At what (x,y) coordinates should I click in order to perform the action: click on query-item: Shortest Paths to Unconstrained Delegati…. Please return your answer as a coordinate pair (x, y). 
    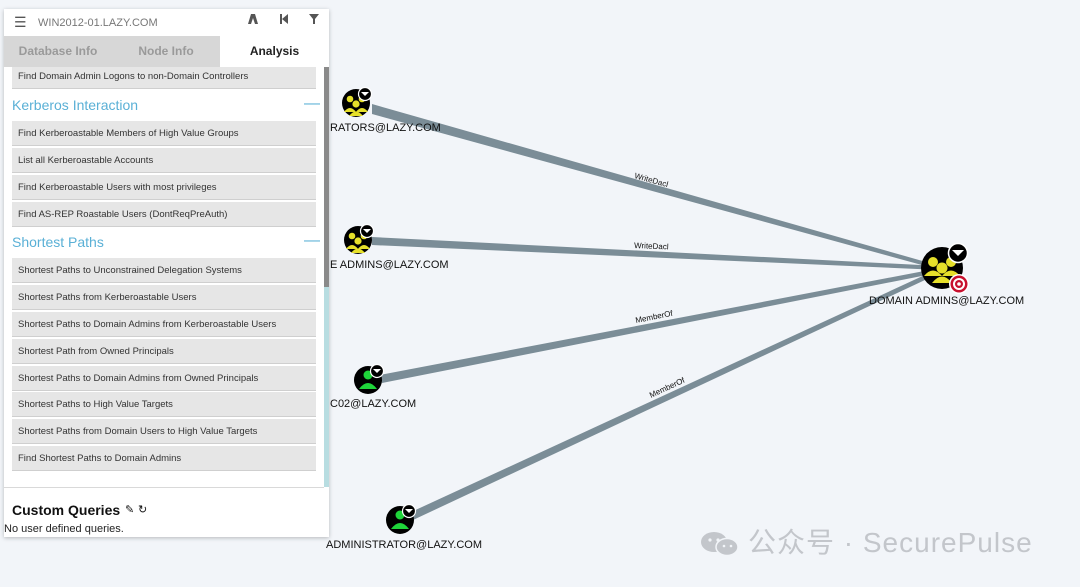
    Looking at the image, I should click on (164, 270).